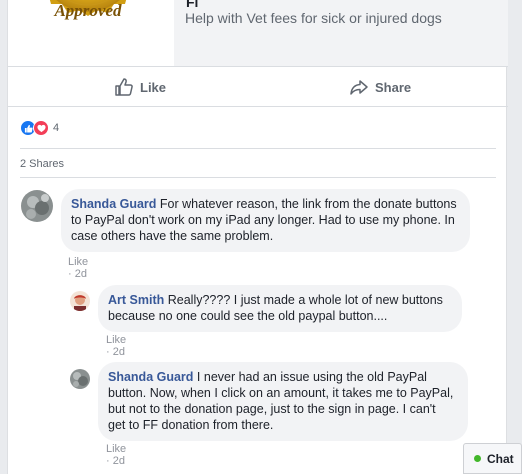 This screenshot has width=522, height=474. Describe the element at coordinates (258, 87) in the screenshot. I see `post-actions-bar: Like Share` at that location.